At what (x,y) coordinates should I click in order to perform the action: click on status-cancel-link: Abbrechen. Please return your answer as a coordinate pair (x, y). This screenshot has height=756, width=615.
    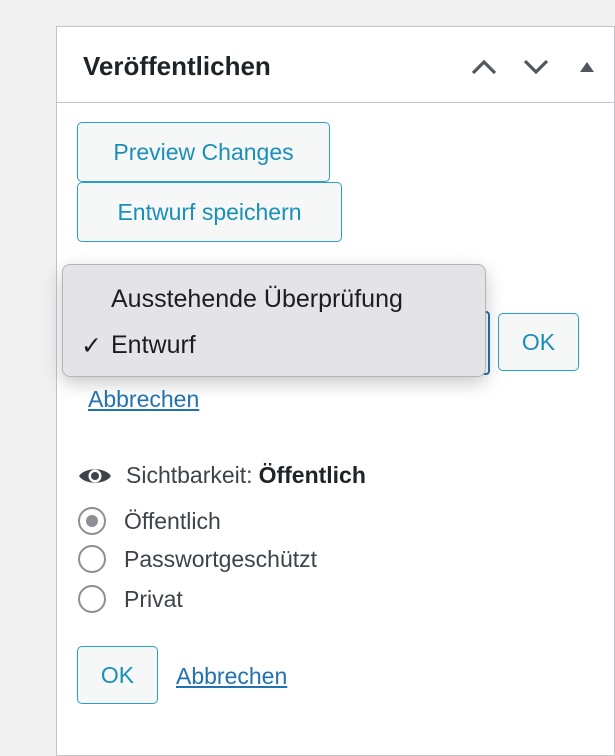
    Looking at the image, I should click on (143, 399).